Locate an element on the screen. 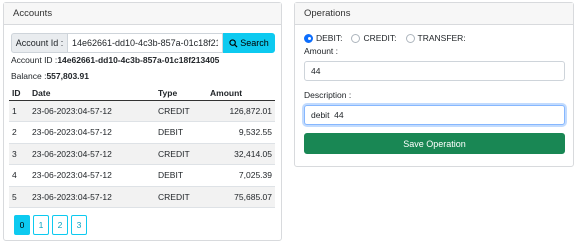 Image resolution: width=576 pixels, height=246 pixels. balance-line: Balance :557,803.91 is located at coordinates (50, 76).